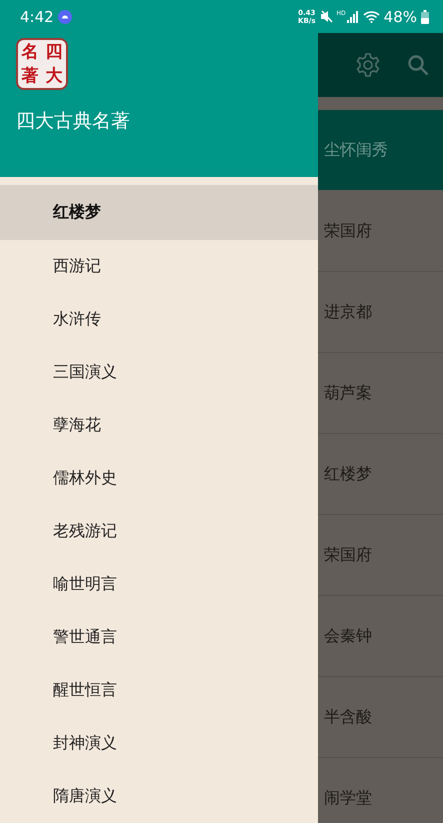  I want to click on wifi-icon, so click(371, 16).